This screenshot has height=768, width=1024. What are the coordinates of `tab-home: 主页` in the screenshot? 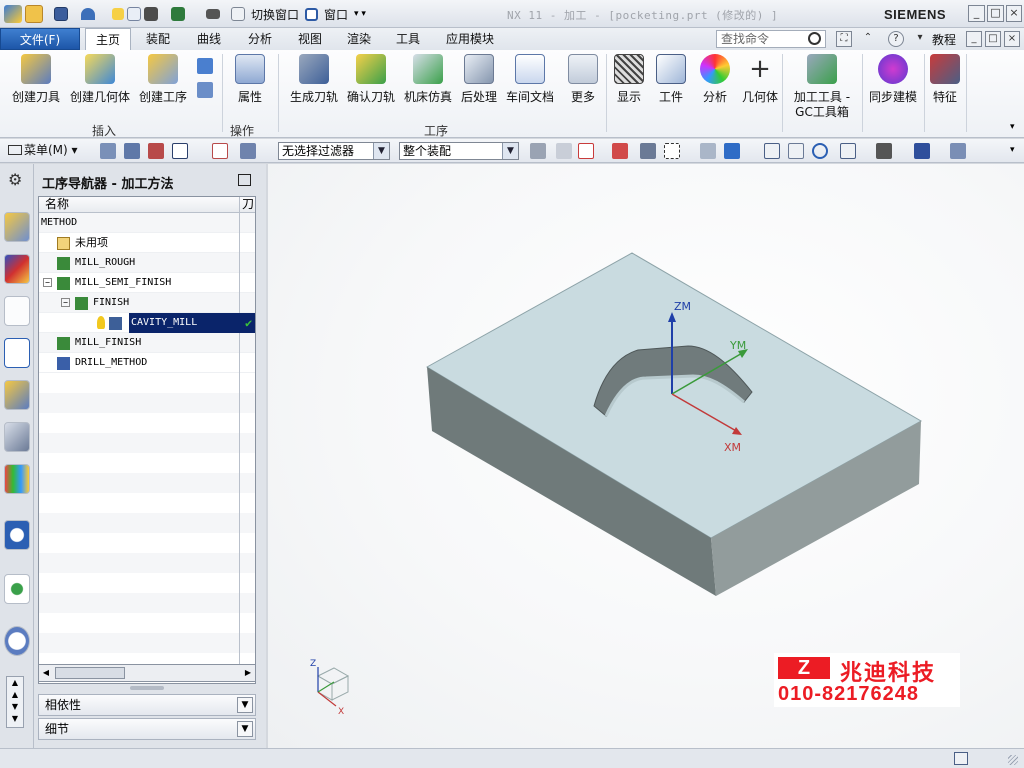 It's located at (108, 39).